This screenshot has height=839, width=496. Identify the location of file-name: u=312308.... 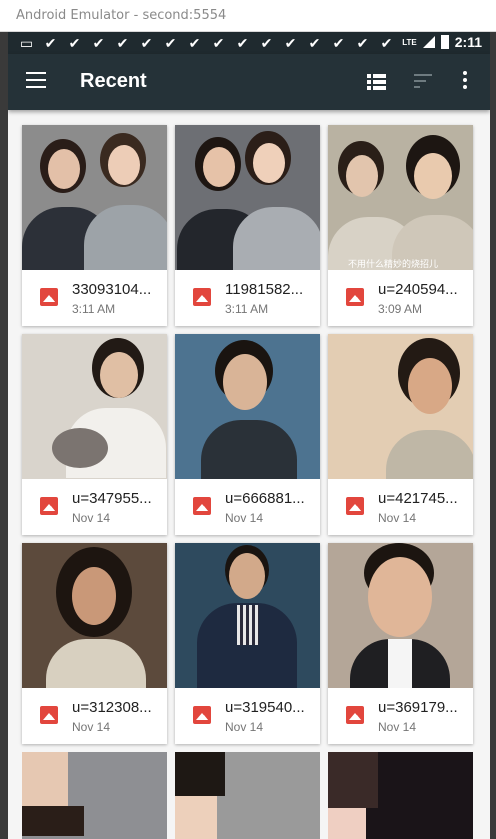
(112, 707).